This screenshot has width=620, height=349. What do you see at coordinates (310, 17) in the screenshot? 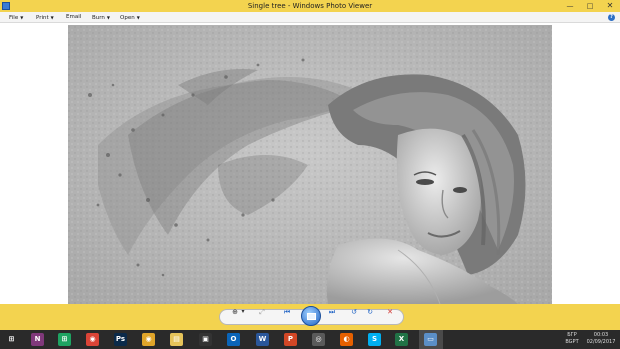
I see `menu-bar: File ▼ Print ▼ Email Burn ▼ Open ▼ ?` at bounding box center [310, 17].